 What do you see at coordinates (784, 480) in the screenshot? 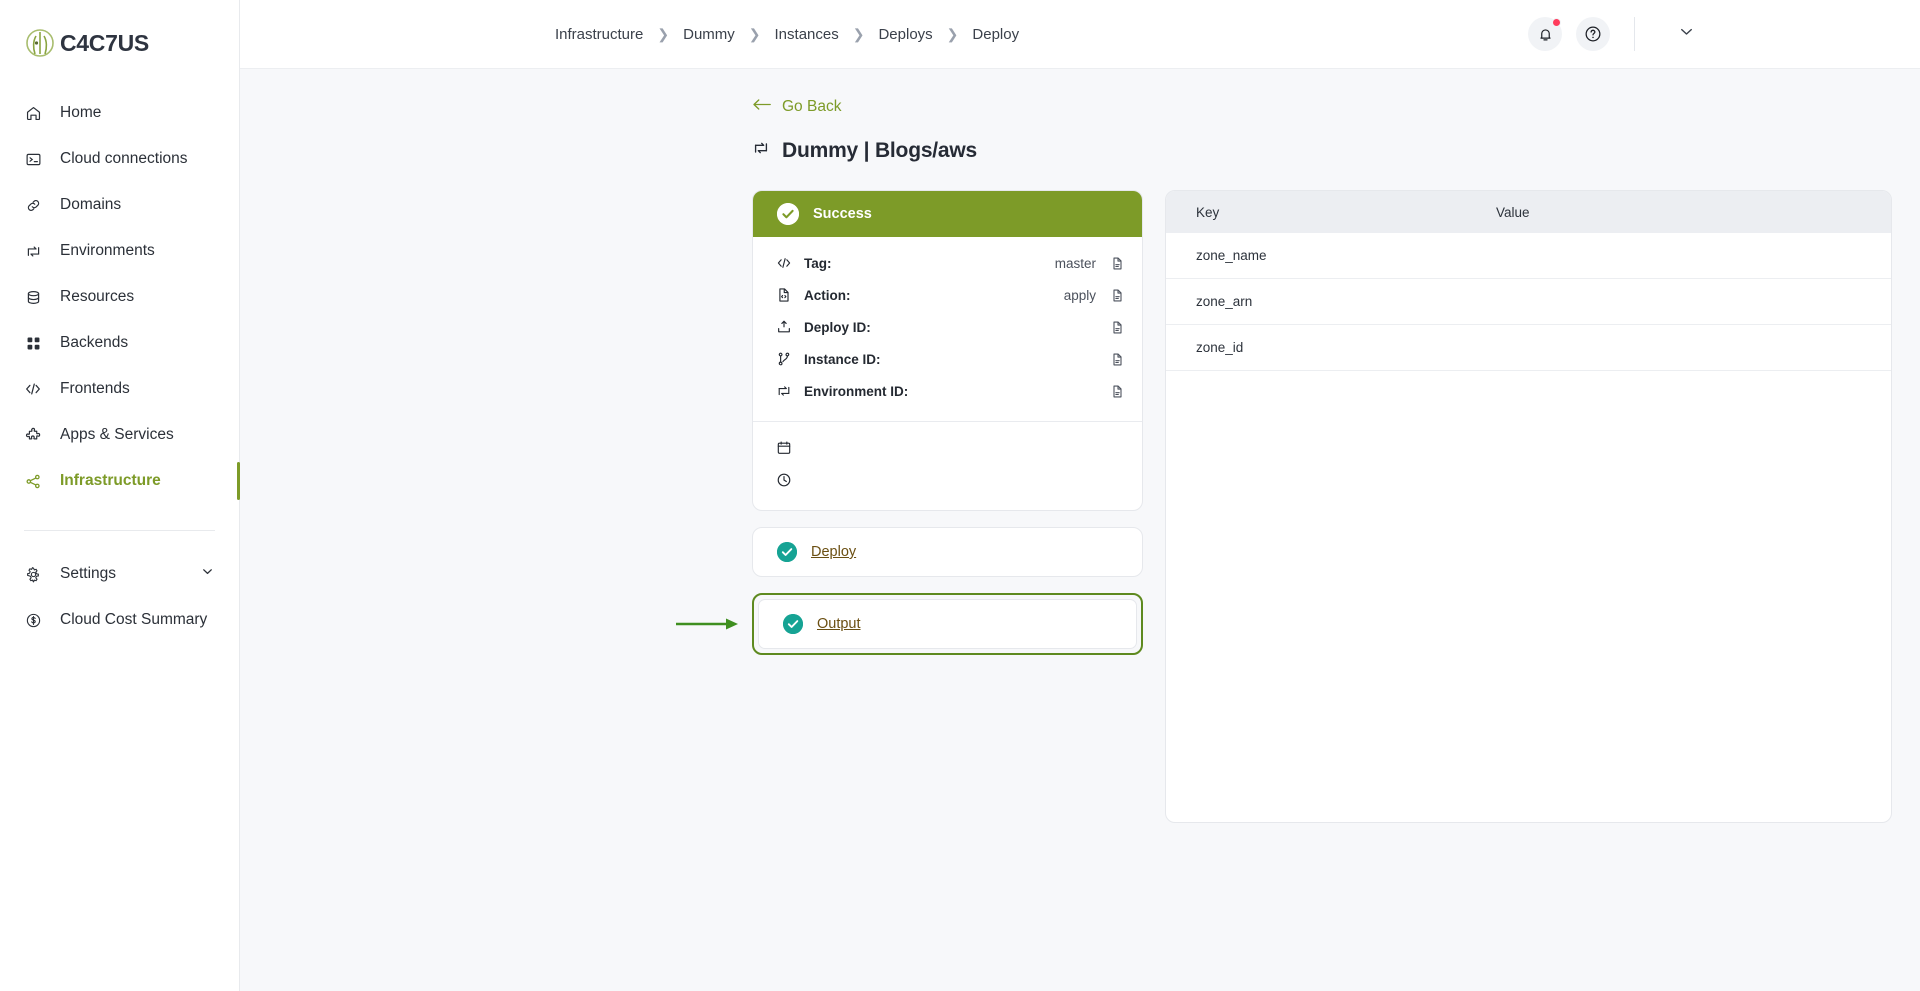
I see `clock-icon` at bounding box center [784, 480].